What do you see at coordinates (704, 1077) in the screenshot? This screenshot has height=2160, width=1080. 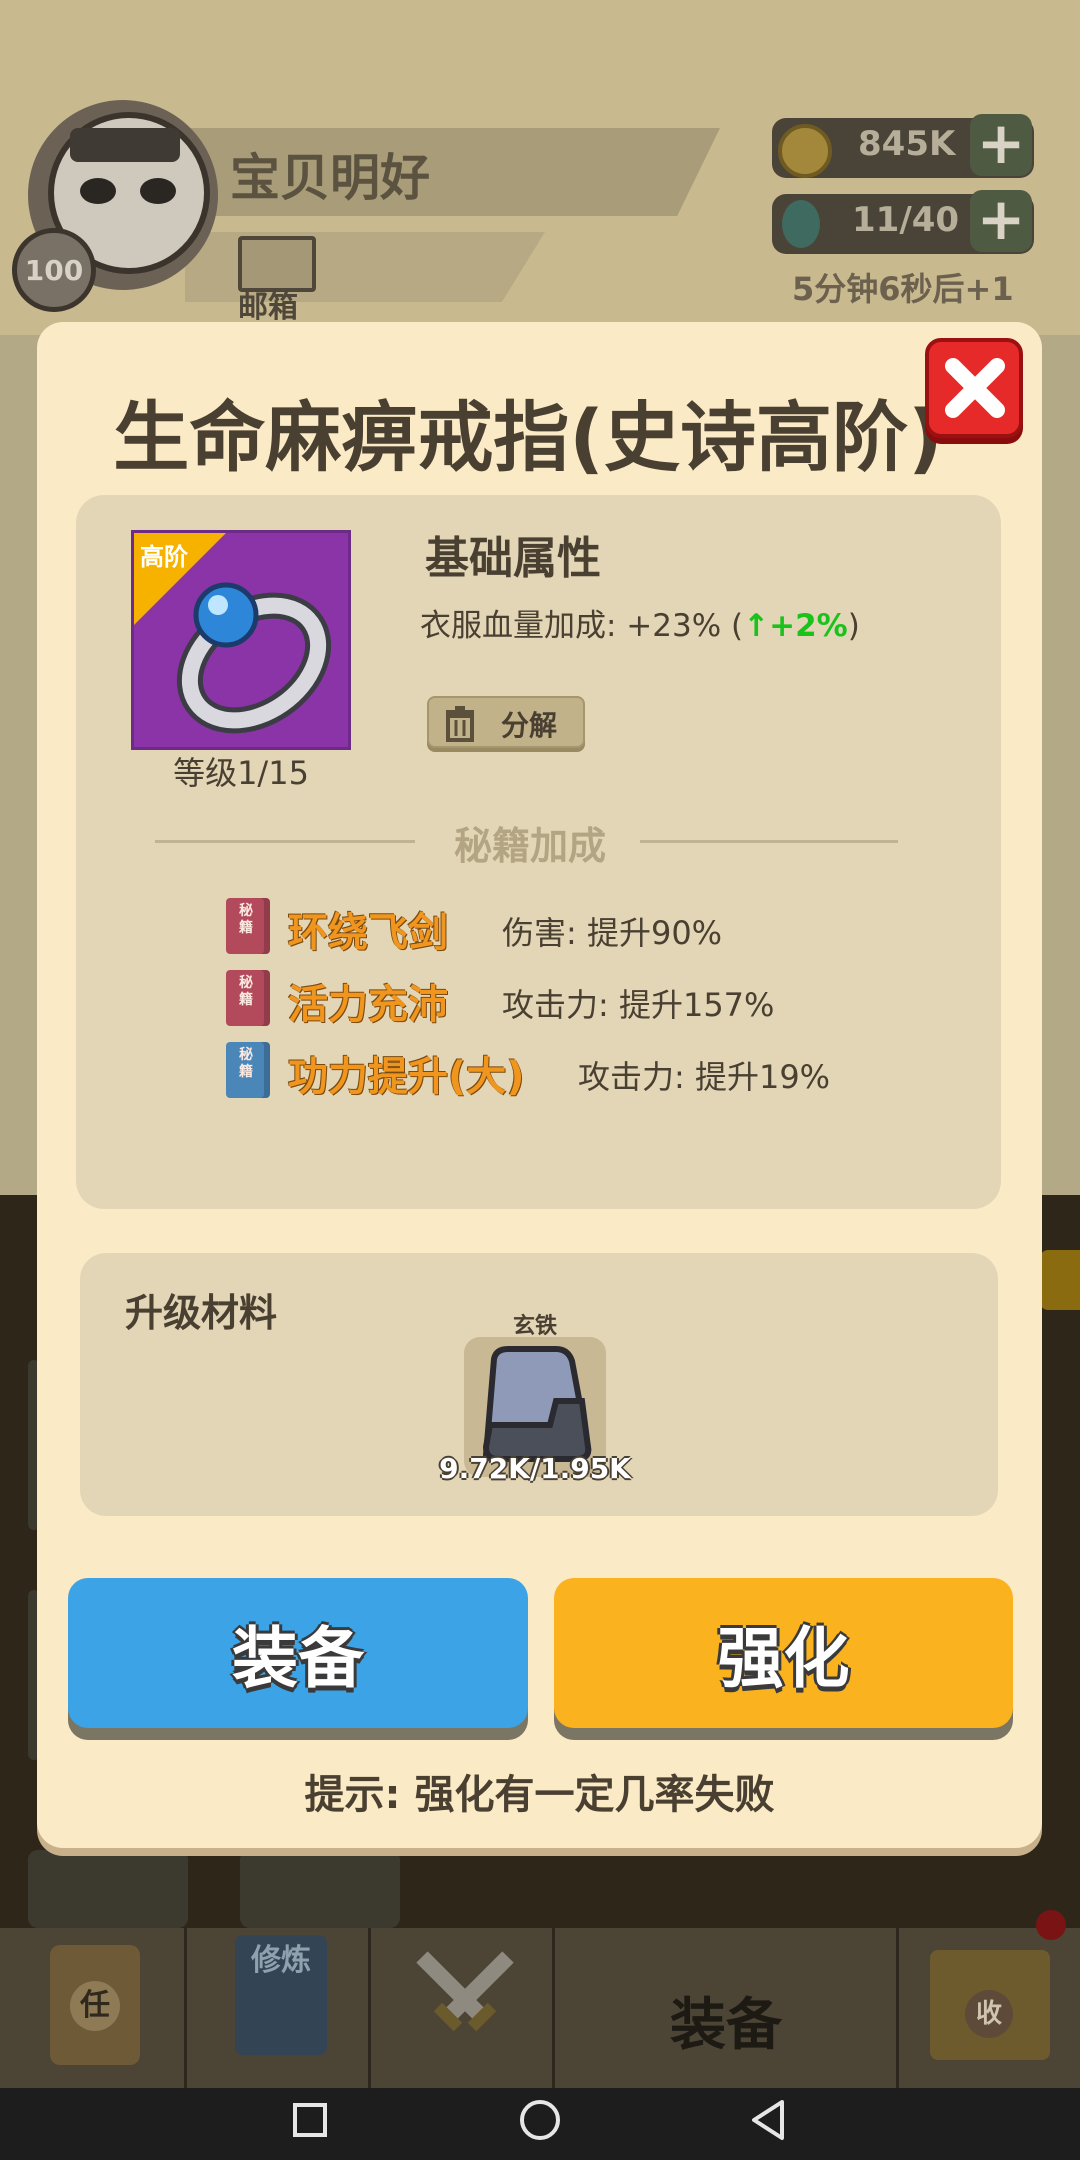 I see `secret-effect: 攻击力: 提升19%` at bounding box center [704, 1077].